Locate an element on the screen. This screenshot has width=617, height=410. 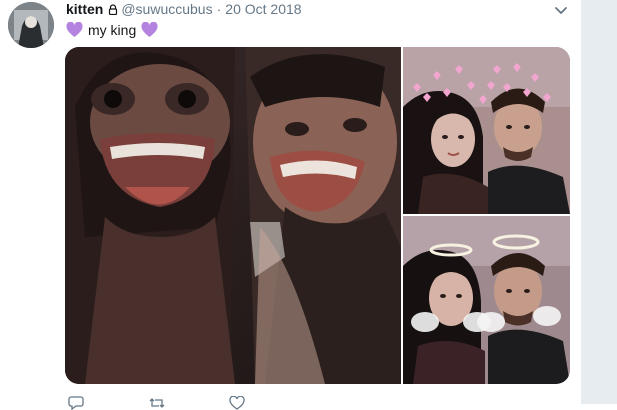
display-name: kitten is located at coordinates (84, 9).